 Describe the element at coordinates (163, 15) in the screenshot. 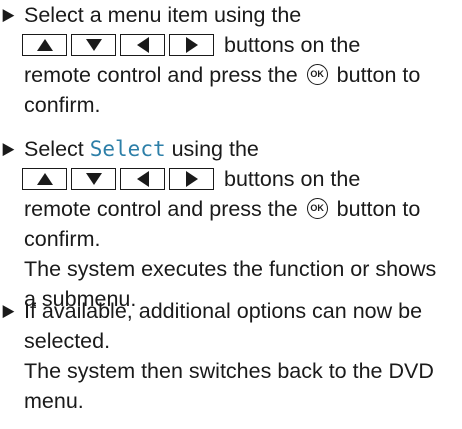

I see `step-1-line-1: Select a menu item using the` at that location.